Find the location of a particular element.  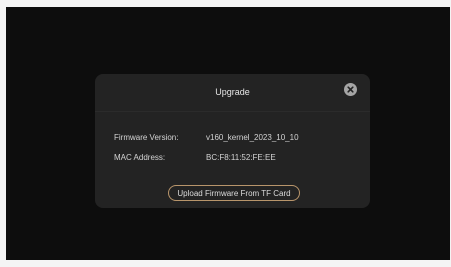

dialog-header: Upgrade is located at coordinates (232, 92).